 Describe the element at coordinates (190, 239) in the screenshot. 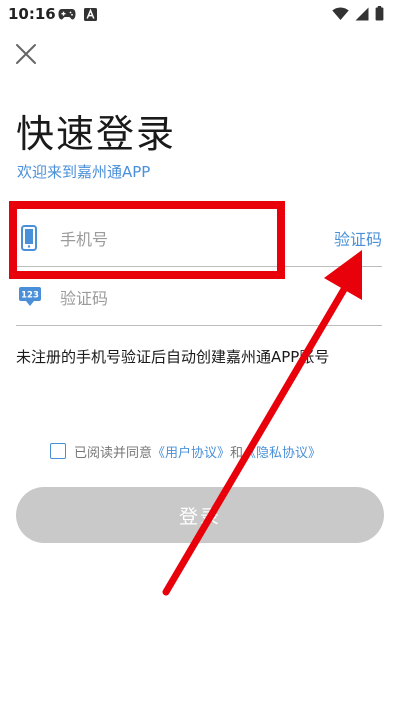

I see `phone-input` at that location.